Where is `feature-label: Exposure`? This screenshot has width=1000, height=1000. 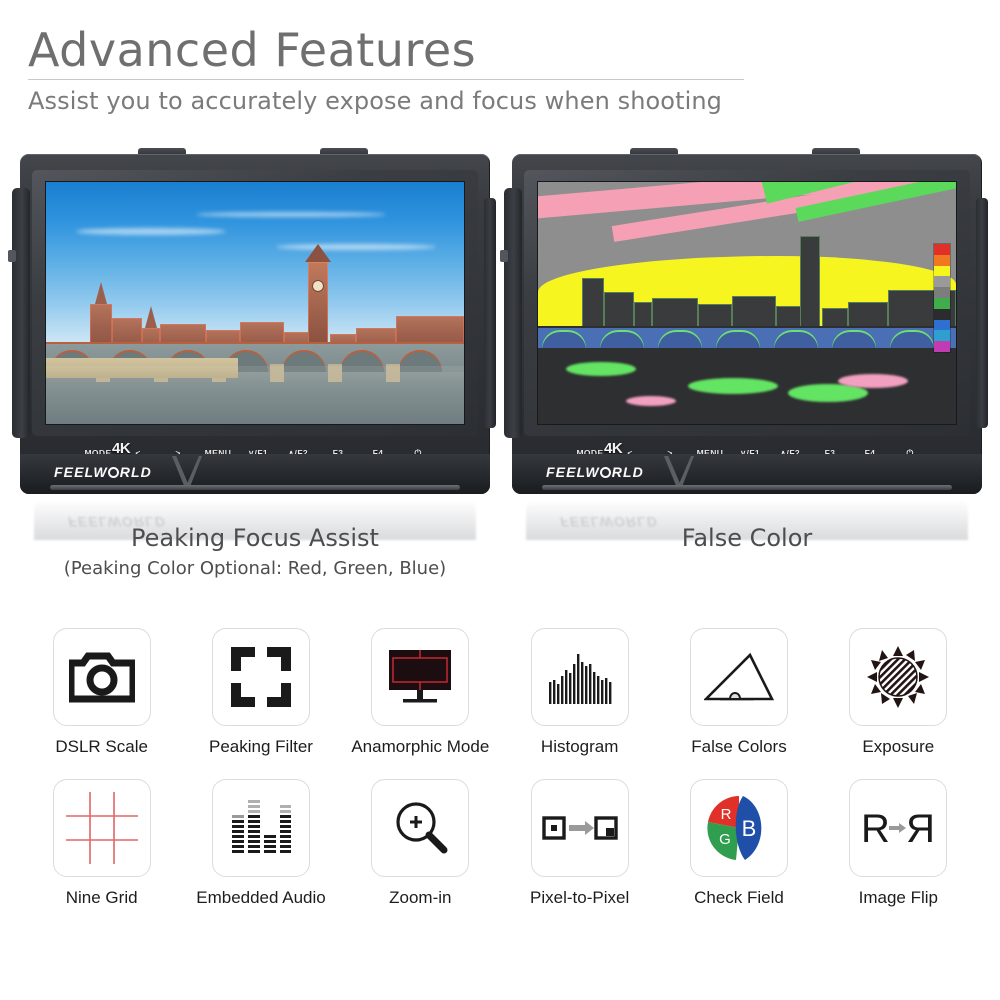 feature-label: Exposure is located at coordinates (898, 746).